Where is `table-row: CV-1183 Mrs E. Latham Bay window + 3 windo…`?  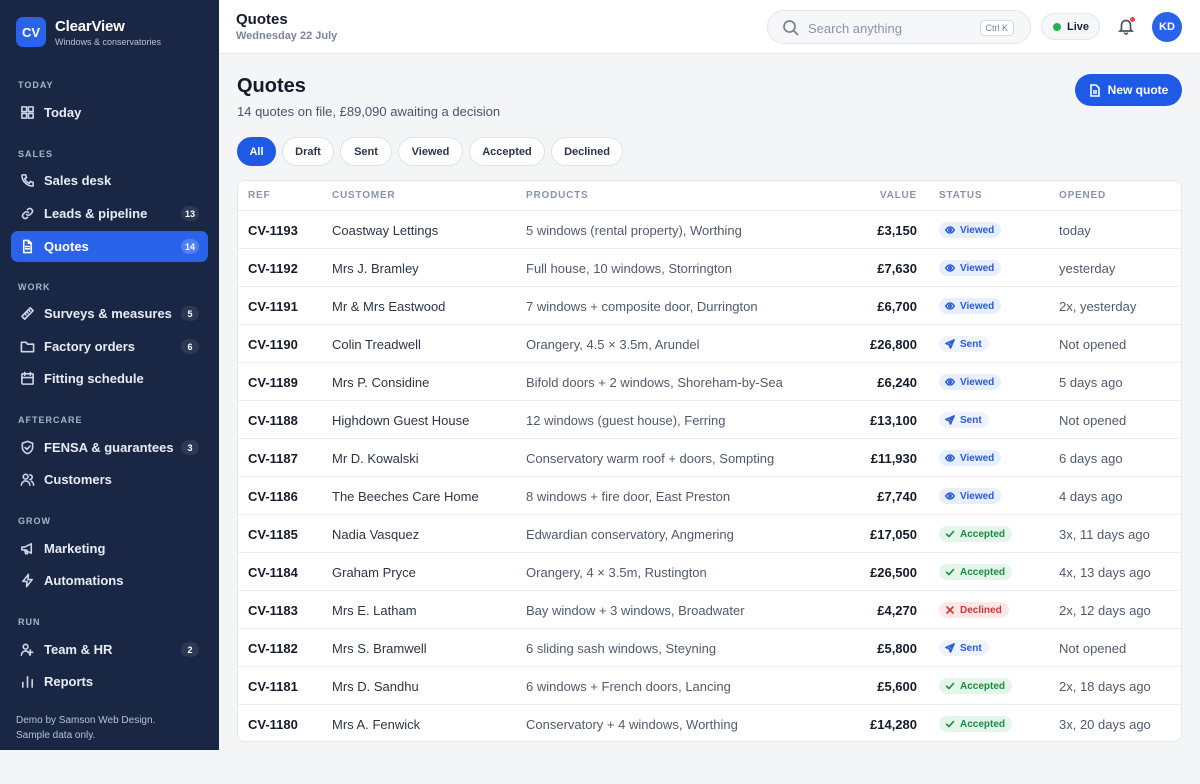 table-row: CV-1183 Mrs E. Latham Bay window + 3 windo… is located at coordinates (709, 610).